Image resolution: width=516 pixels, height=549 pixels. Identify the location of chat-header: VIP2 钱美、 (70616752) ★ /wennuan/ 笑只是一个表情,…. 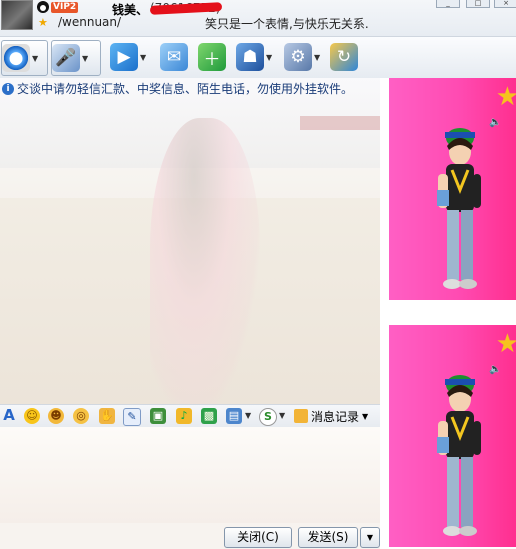
(258, 18).